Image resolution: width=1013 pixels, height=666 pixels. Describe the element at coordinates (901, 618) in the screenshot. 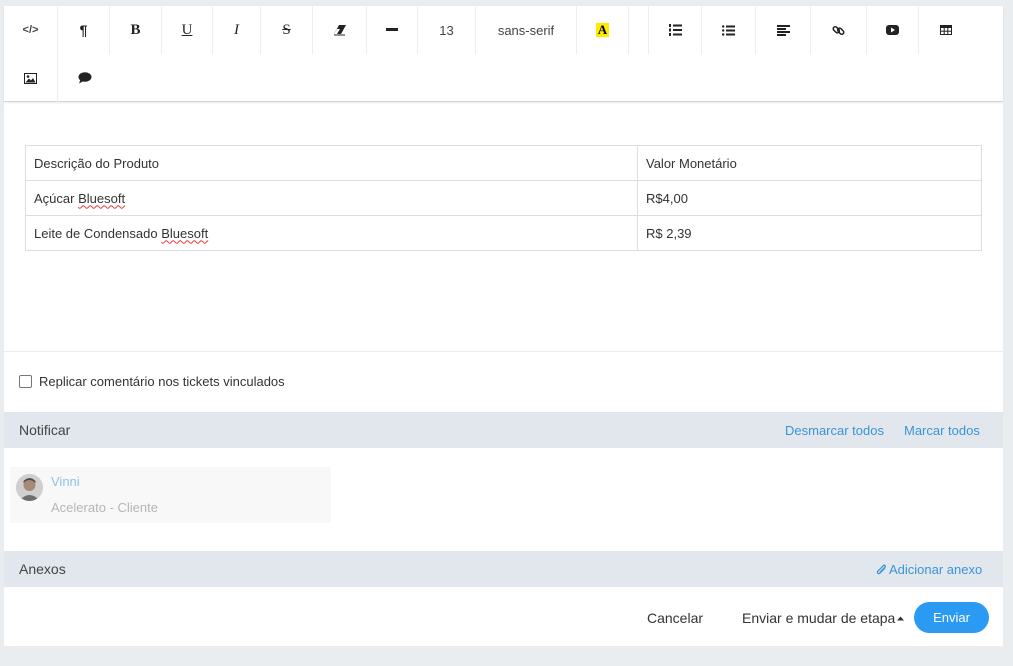

I see `caret-up-icon` at that location.